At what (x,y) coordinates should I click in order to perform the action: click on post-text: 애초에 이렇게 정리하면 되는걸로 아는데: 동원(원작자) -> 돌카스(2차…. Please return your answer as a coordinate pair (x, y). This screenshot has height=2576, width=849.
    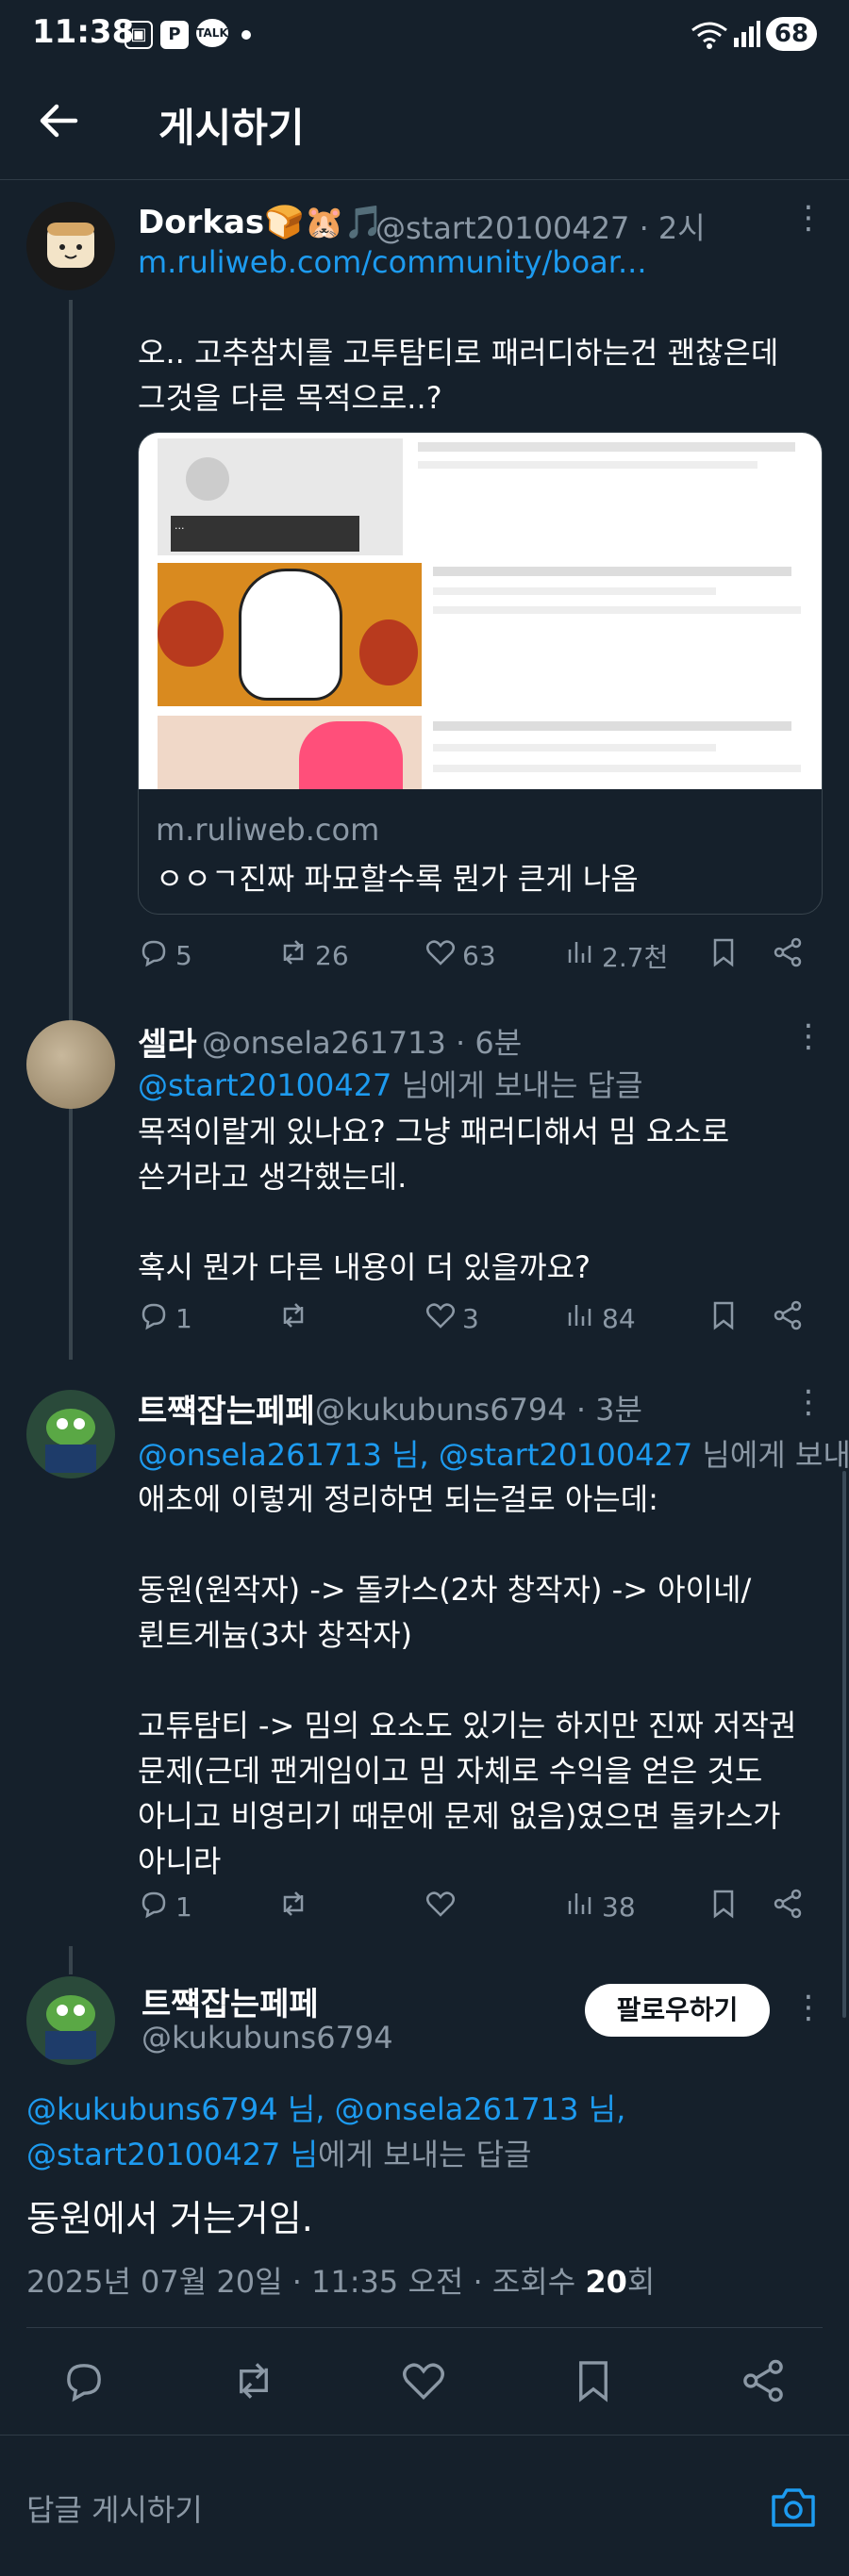
    Looking at the image, I should click on (467, 1680).